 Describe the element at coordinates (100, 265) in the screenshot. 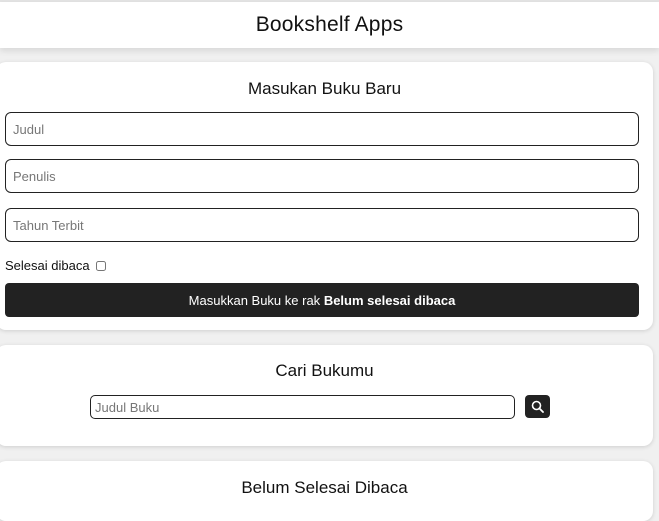

I see `complete-checkbox` at that location.